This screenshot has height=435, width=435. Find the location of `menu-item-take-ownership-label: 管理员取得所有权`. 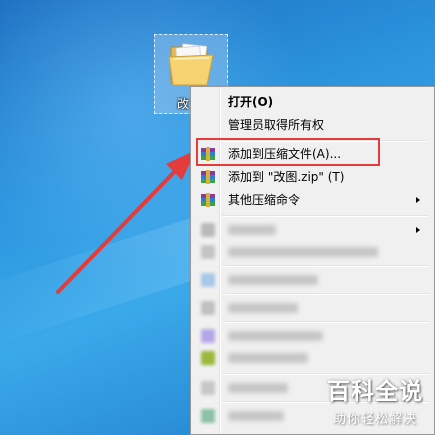

menu-item-take-ownership-label: 管理员取得所有权 is located at coordinates (276, 125).